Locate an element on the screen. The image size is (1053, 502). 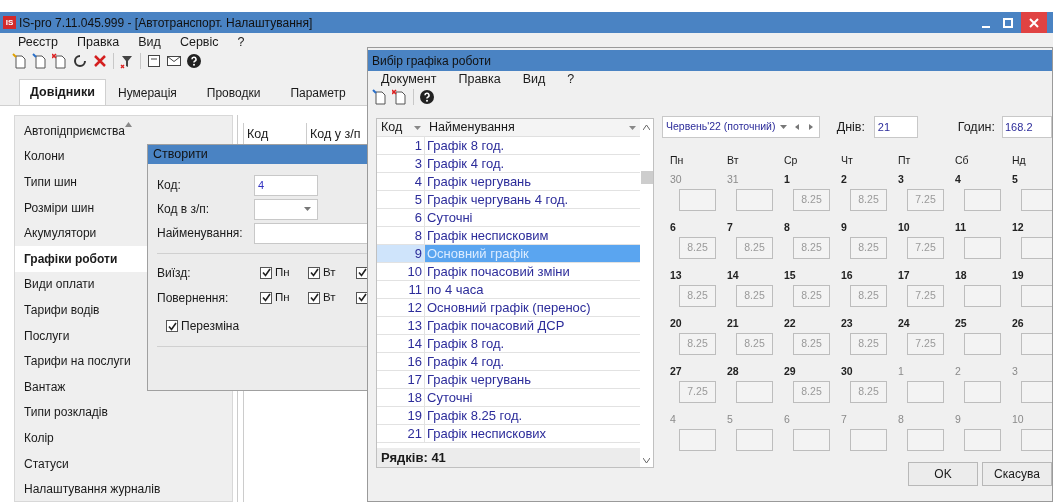
close-icon is located at coordinates (100, 61).